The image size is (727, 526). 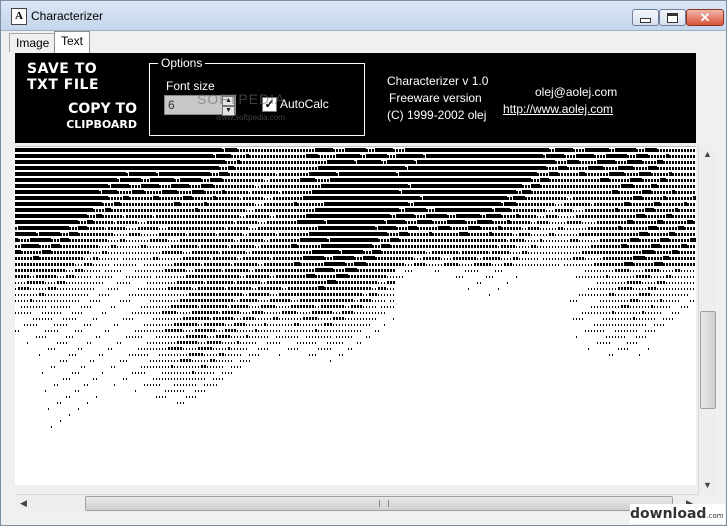 I want to click on app-version: Characterizer v 1.0, so click(x=438, y=81).